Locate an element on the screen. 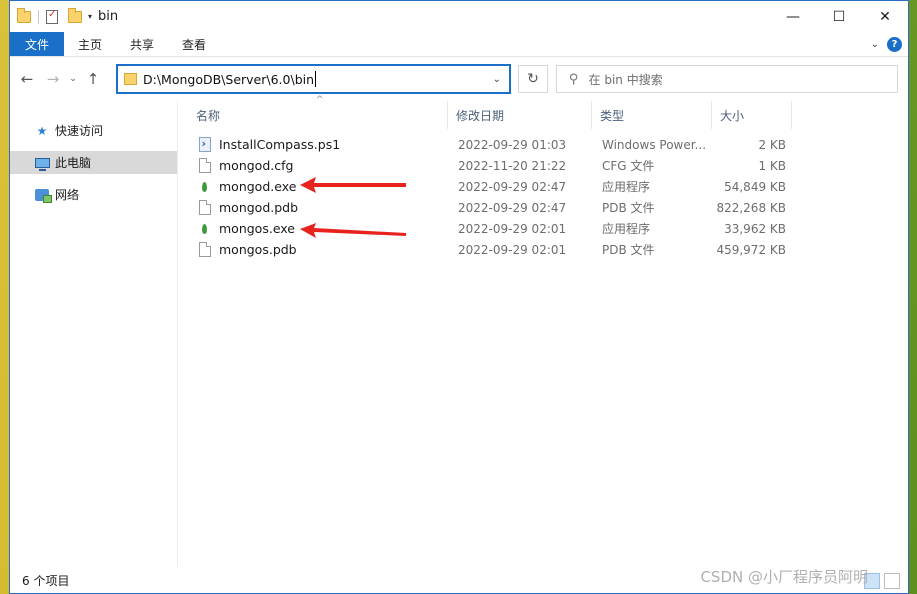 This screenshot has height=594, width=917. file-size: 33,962 KB is located at coordinates (755, 228).